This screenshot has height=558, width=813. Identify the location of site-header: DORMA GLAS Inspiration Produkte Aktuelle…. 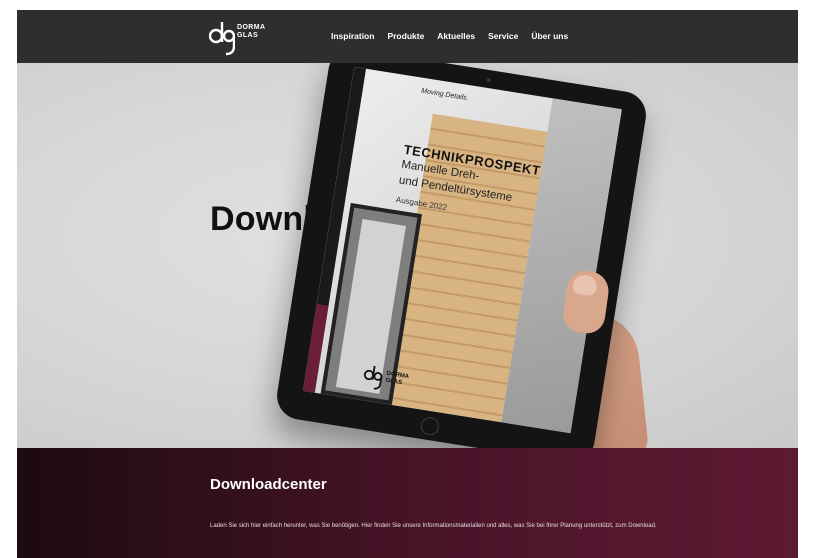
(407, 36).